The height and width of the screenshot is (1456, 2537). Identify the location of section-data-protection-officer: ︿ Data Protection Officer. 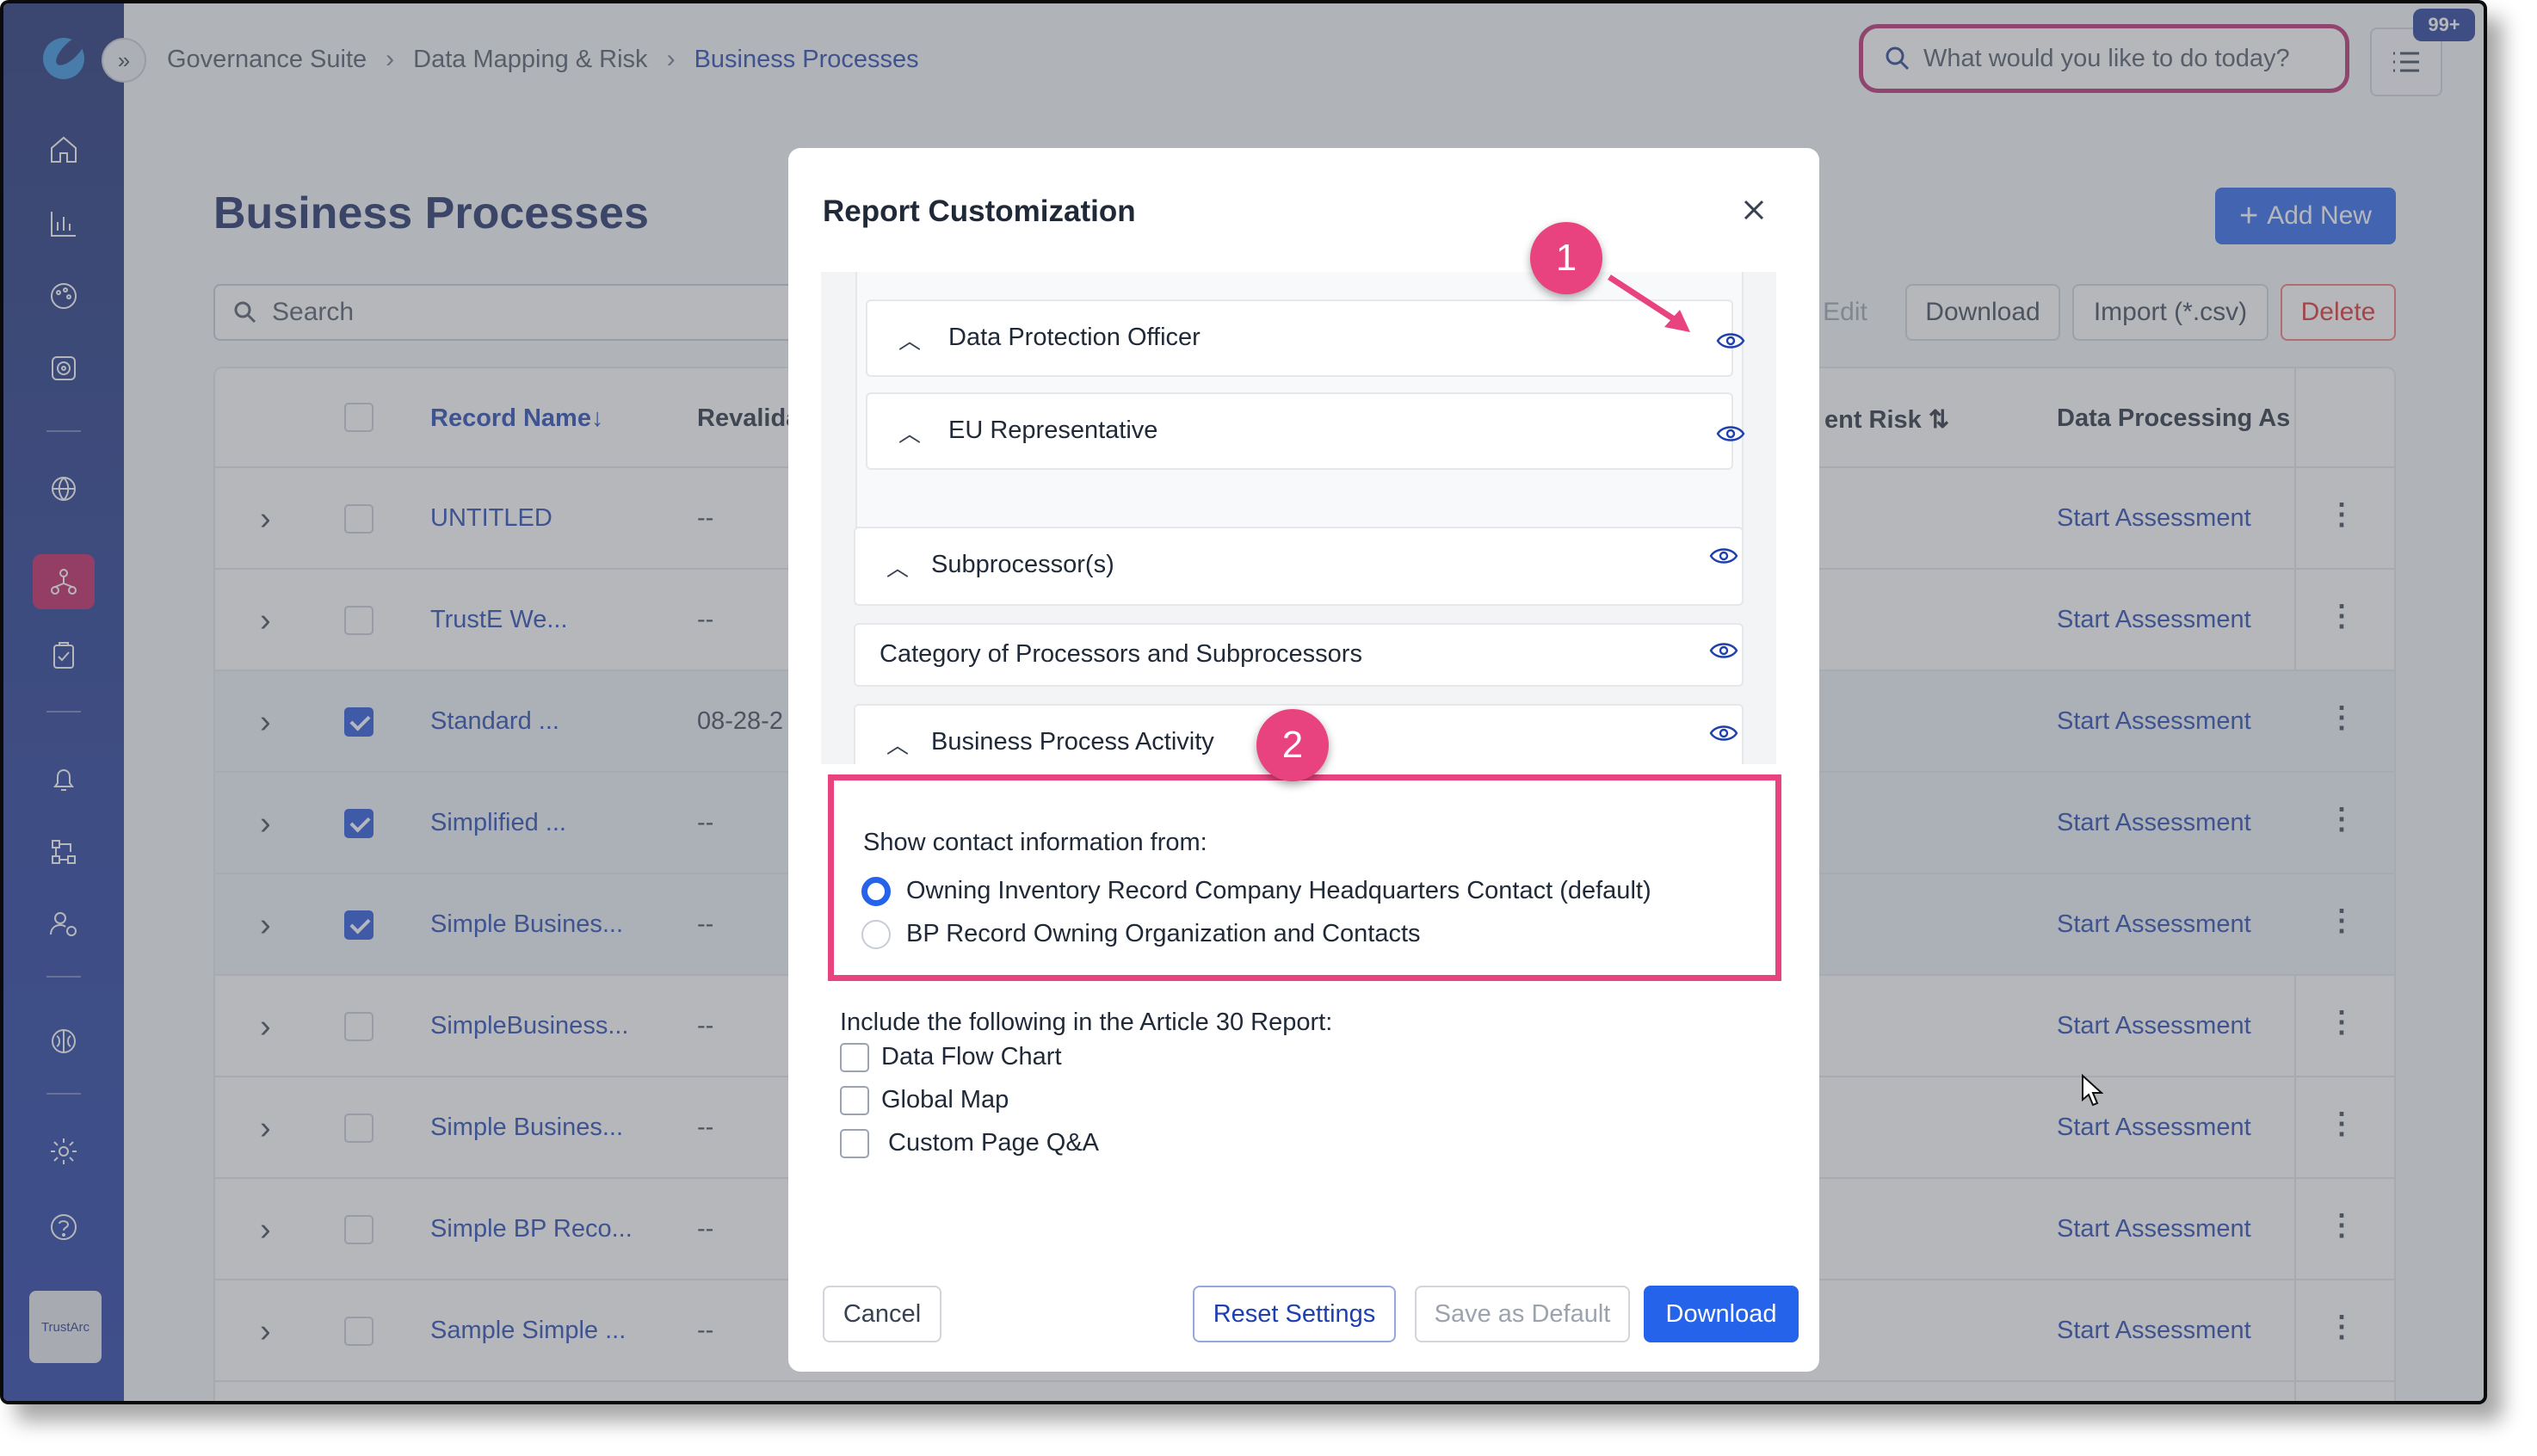
(1305, 338).